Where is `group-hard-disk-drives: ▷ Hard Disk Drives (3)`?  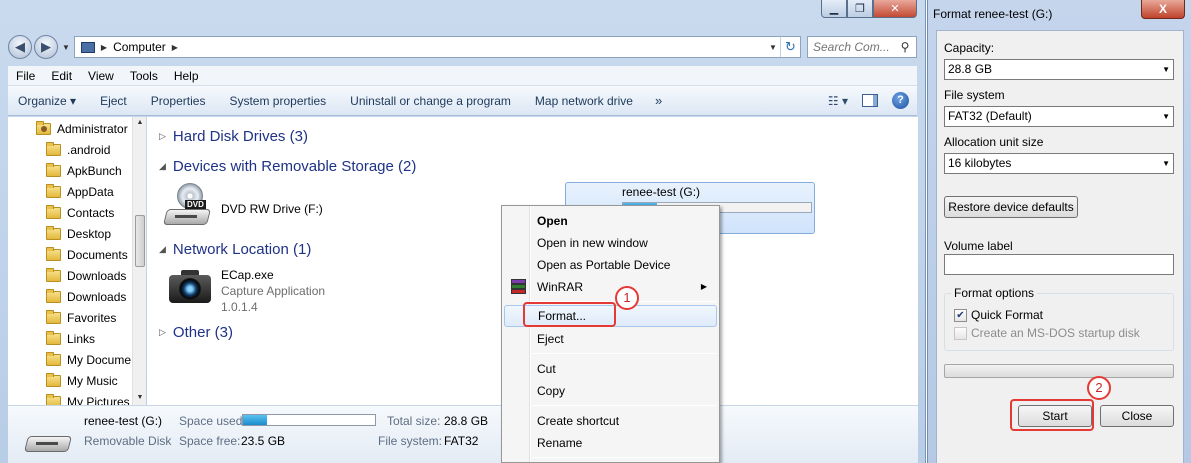
group-hard-disk-drives: ▷ Hard Disk Drives (3) is located at coordinates (233, 136).